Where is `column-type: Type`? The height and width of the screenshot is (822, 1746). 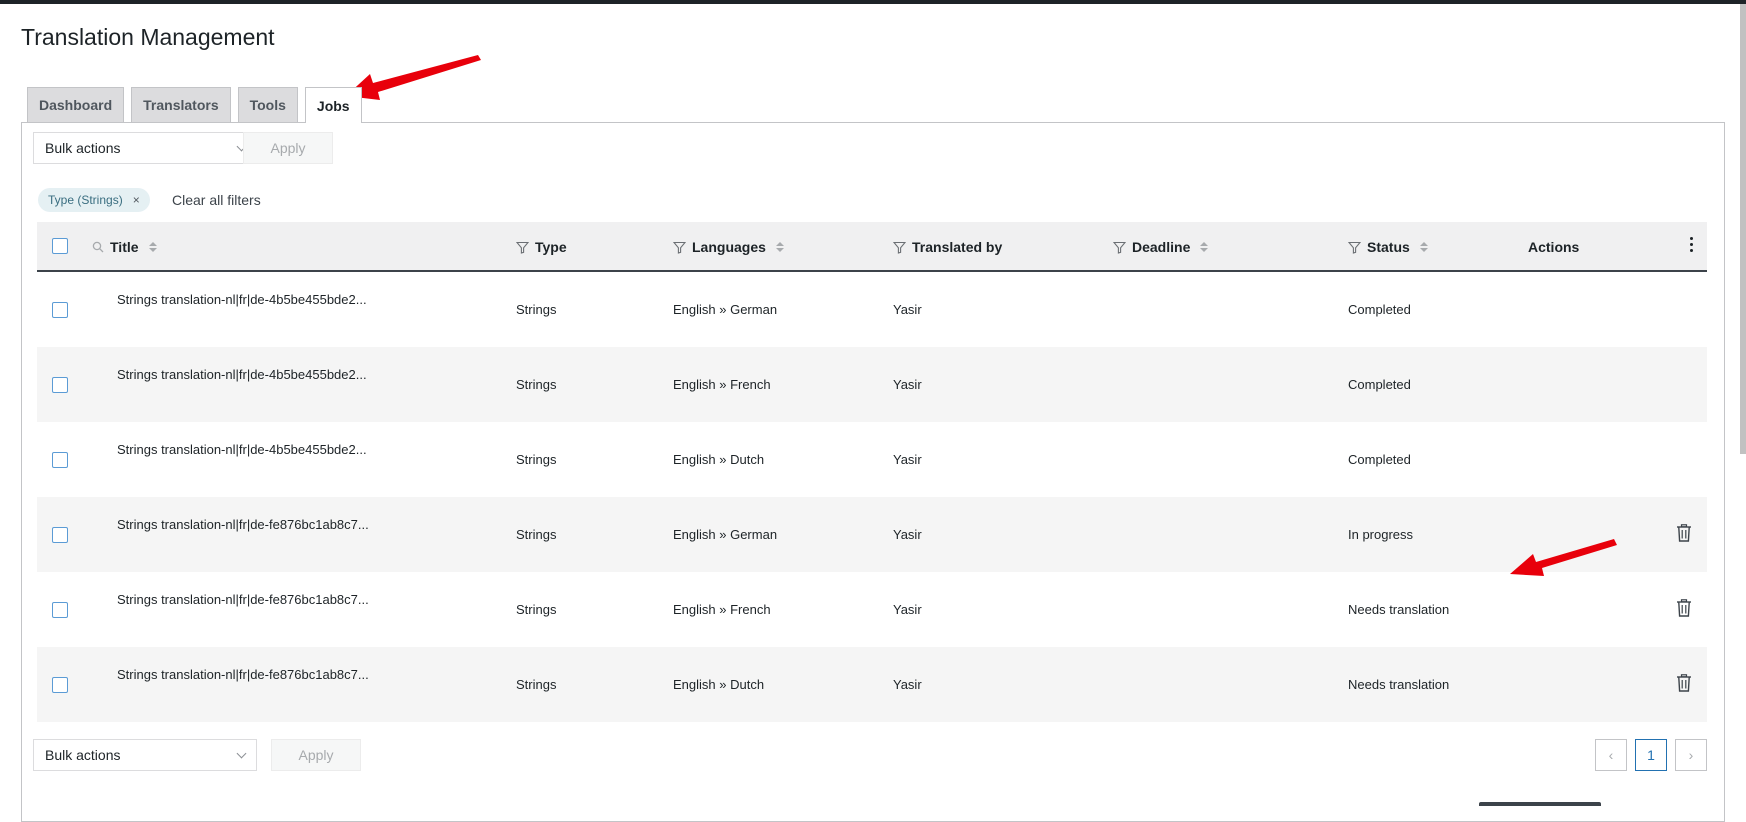
column-type: Type is located at coordinates (541, 247).